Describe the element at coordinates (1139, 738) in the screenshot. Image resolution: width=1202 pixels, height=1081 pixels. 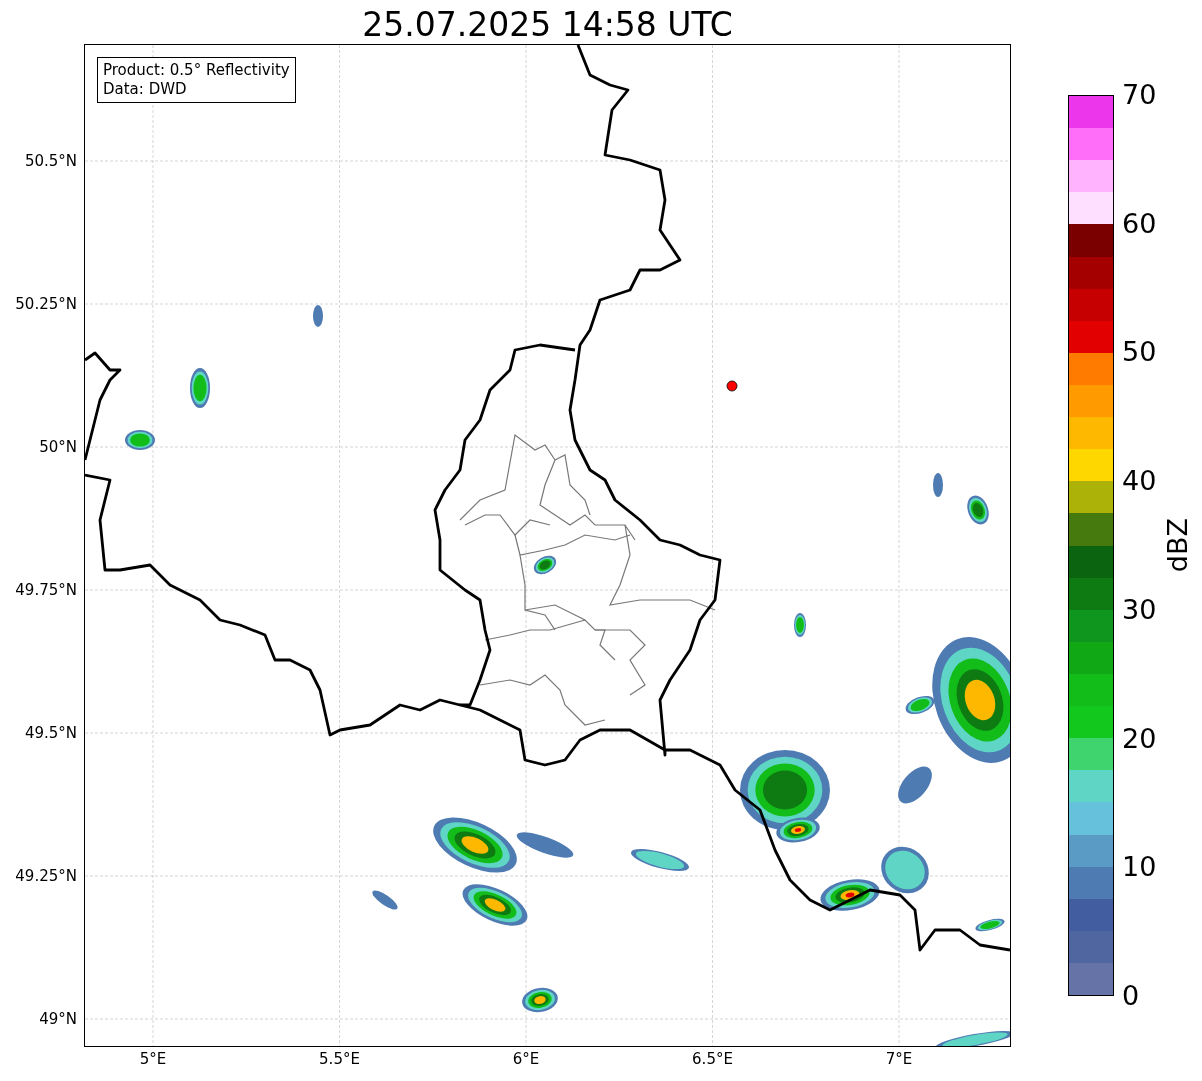
I see `scale-tick-label: 20` at that location.